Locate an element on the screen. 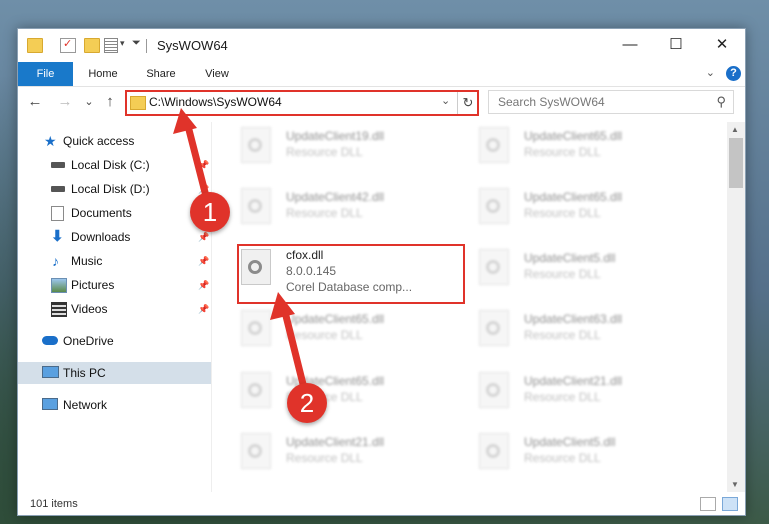  annotation-arrows is located at coordinates (241, 252).